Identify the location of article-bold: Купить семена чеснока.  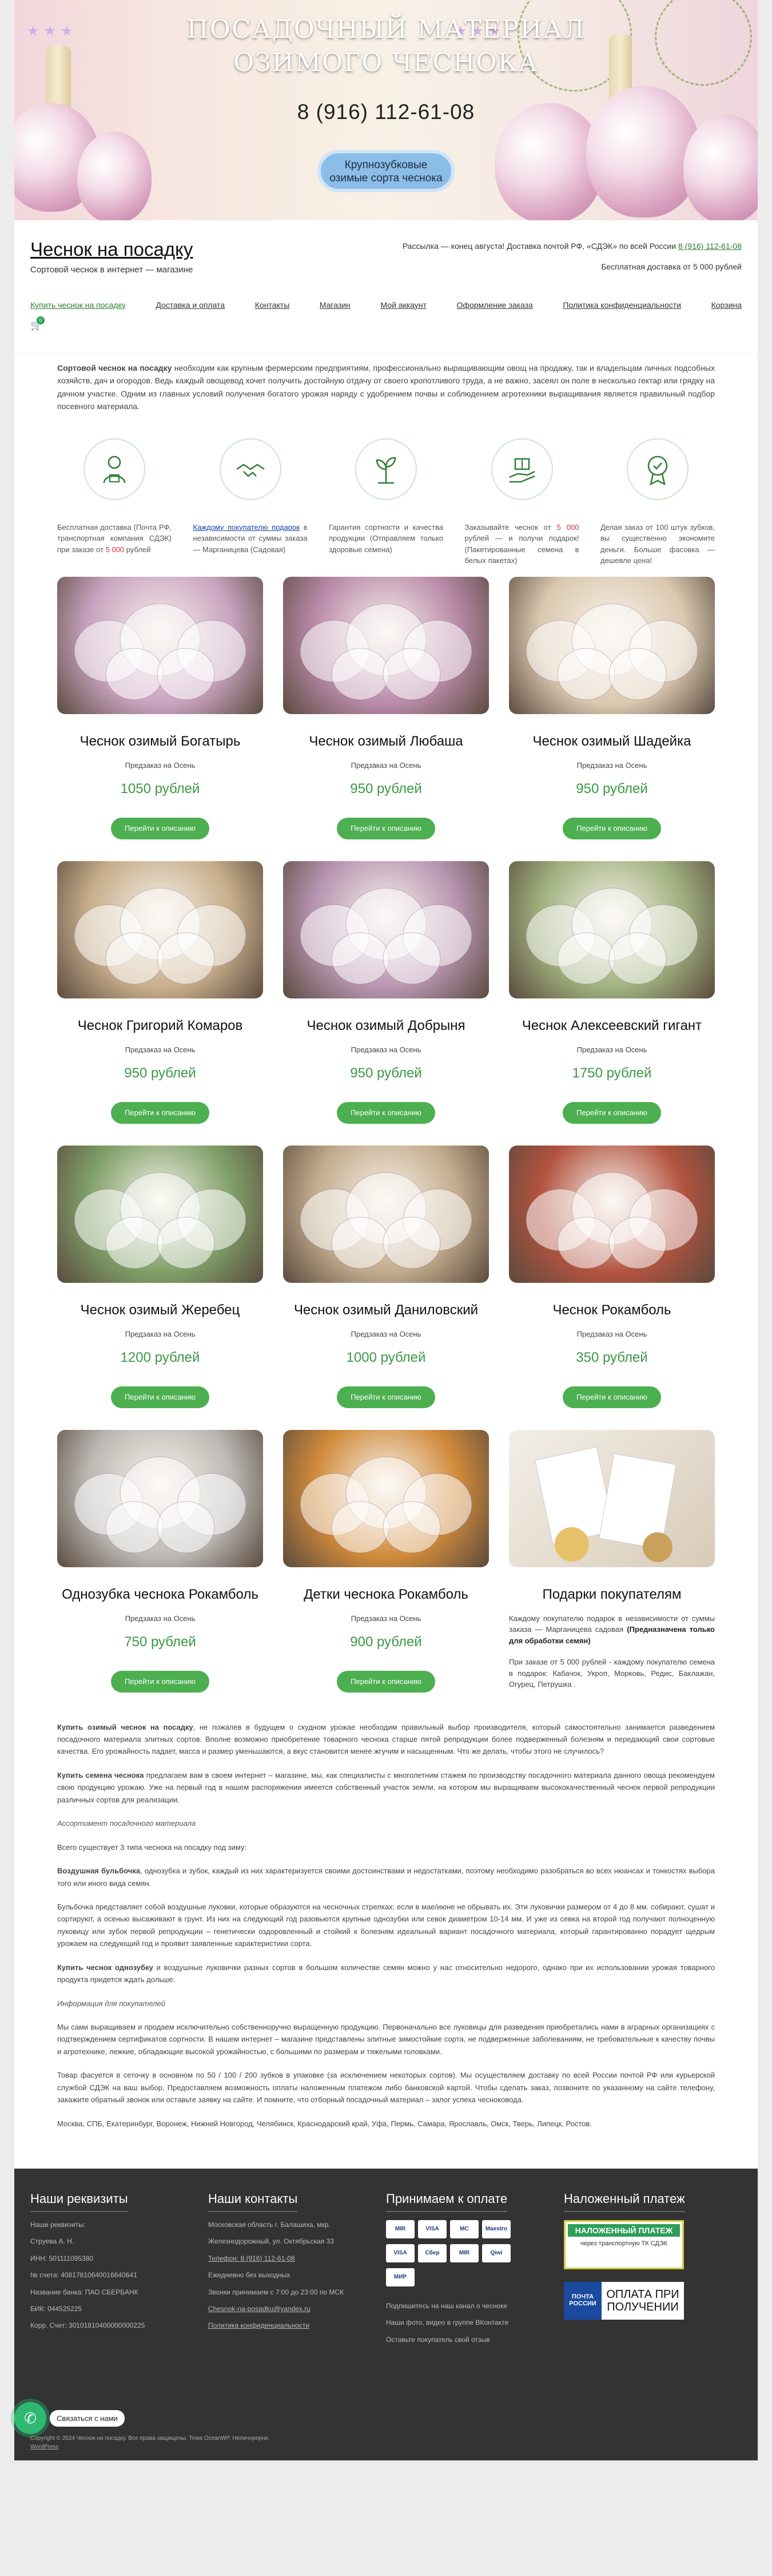
(100, 1775).